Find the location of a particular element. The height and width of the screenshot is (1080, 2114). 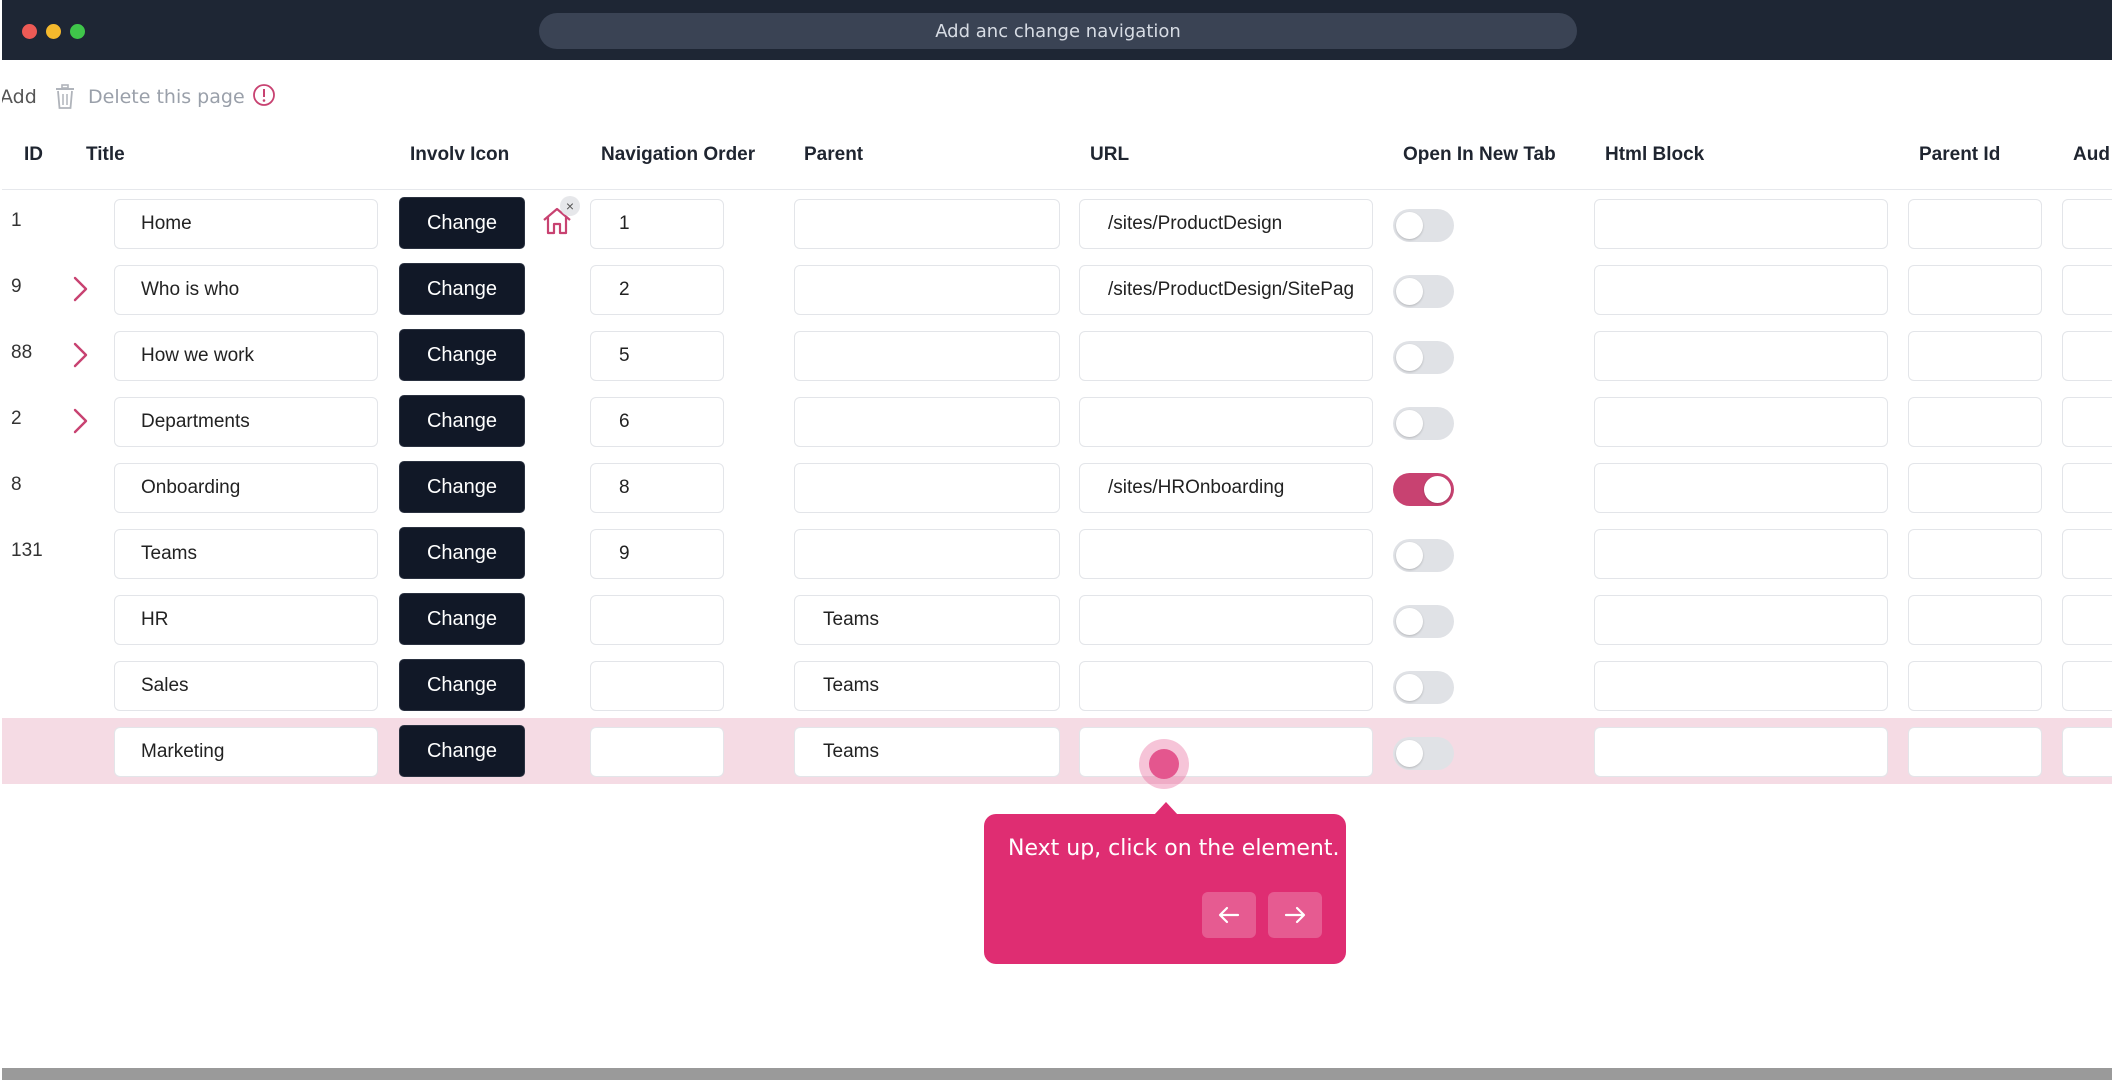

title-input: Home is located at coordinates (246, 224).